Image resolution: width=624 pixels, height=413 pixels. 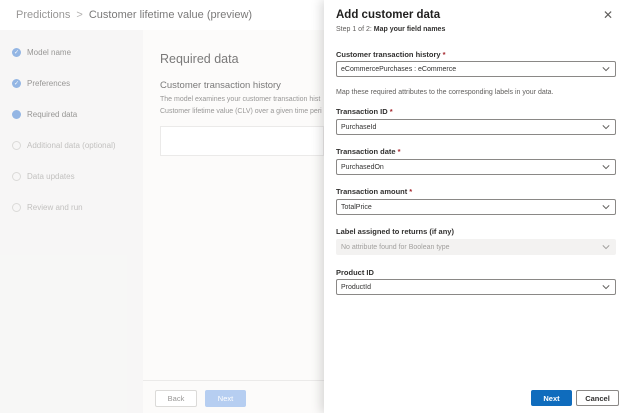 What do you see at coordinates (395, 247) in the screenshot?
I see `dropdown-value: No attribute found for Boolean type` at bounding box center [395, 247].